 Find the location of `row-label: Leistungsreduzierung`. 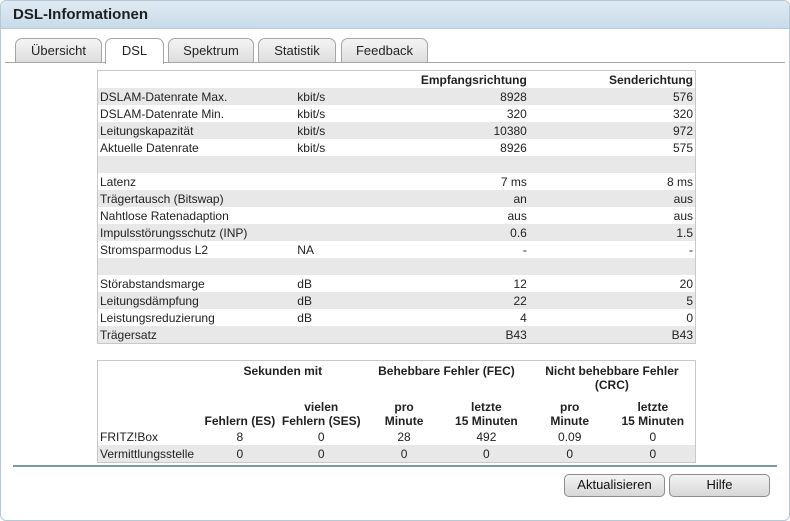

row-label: Leistungsreduzierung is located at coordinates (157, 317).